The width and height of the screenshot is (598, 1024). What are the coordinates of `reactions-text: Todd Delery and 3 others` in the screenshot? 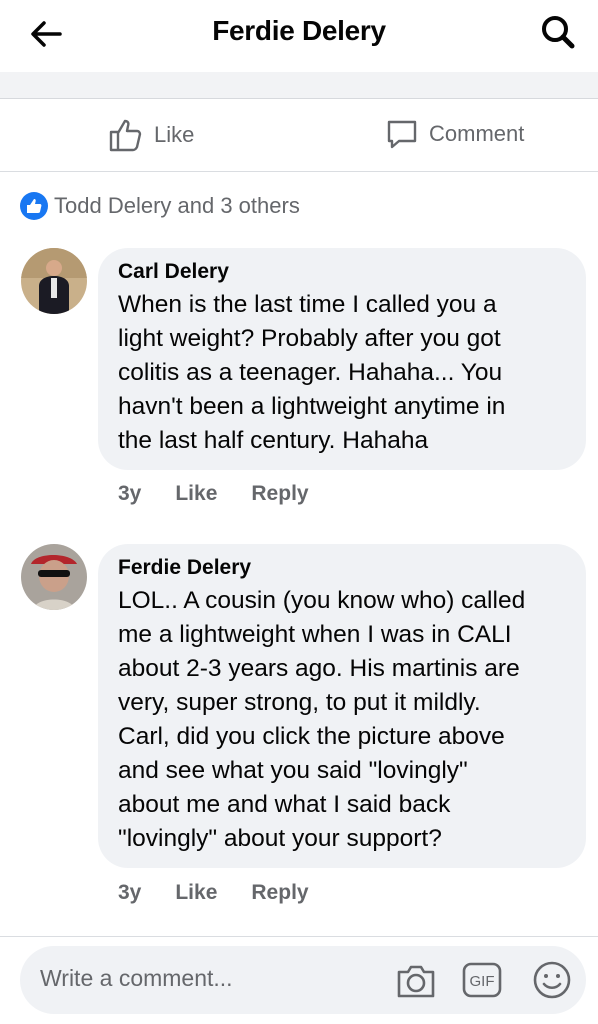 It's located at (177, 205).